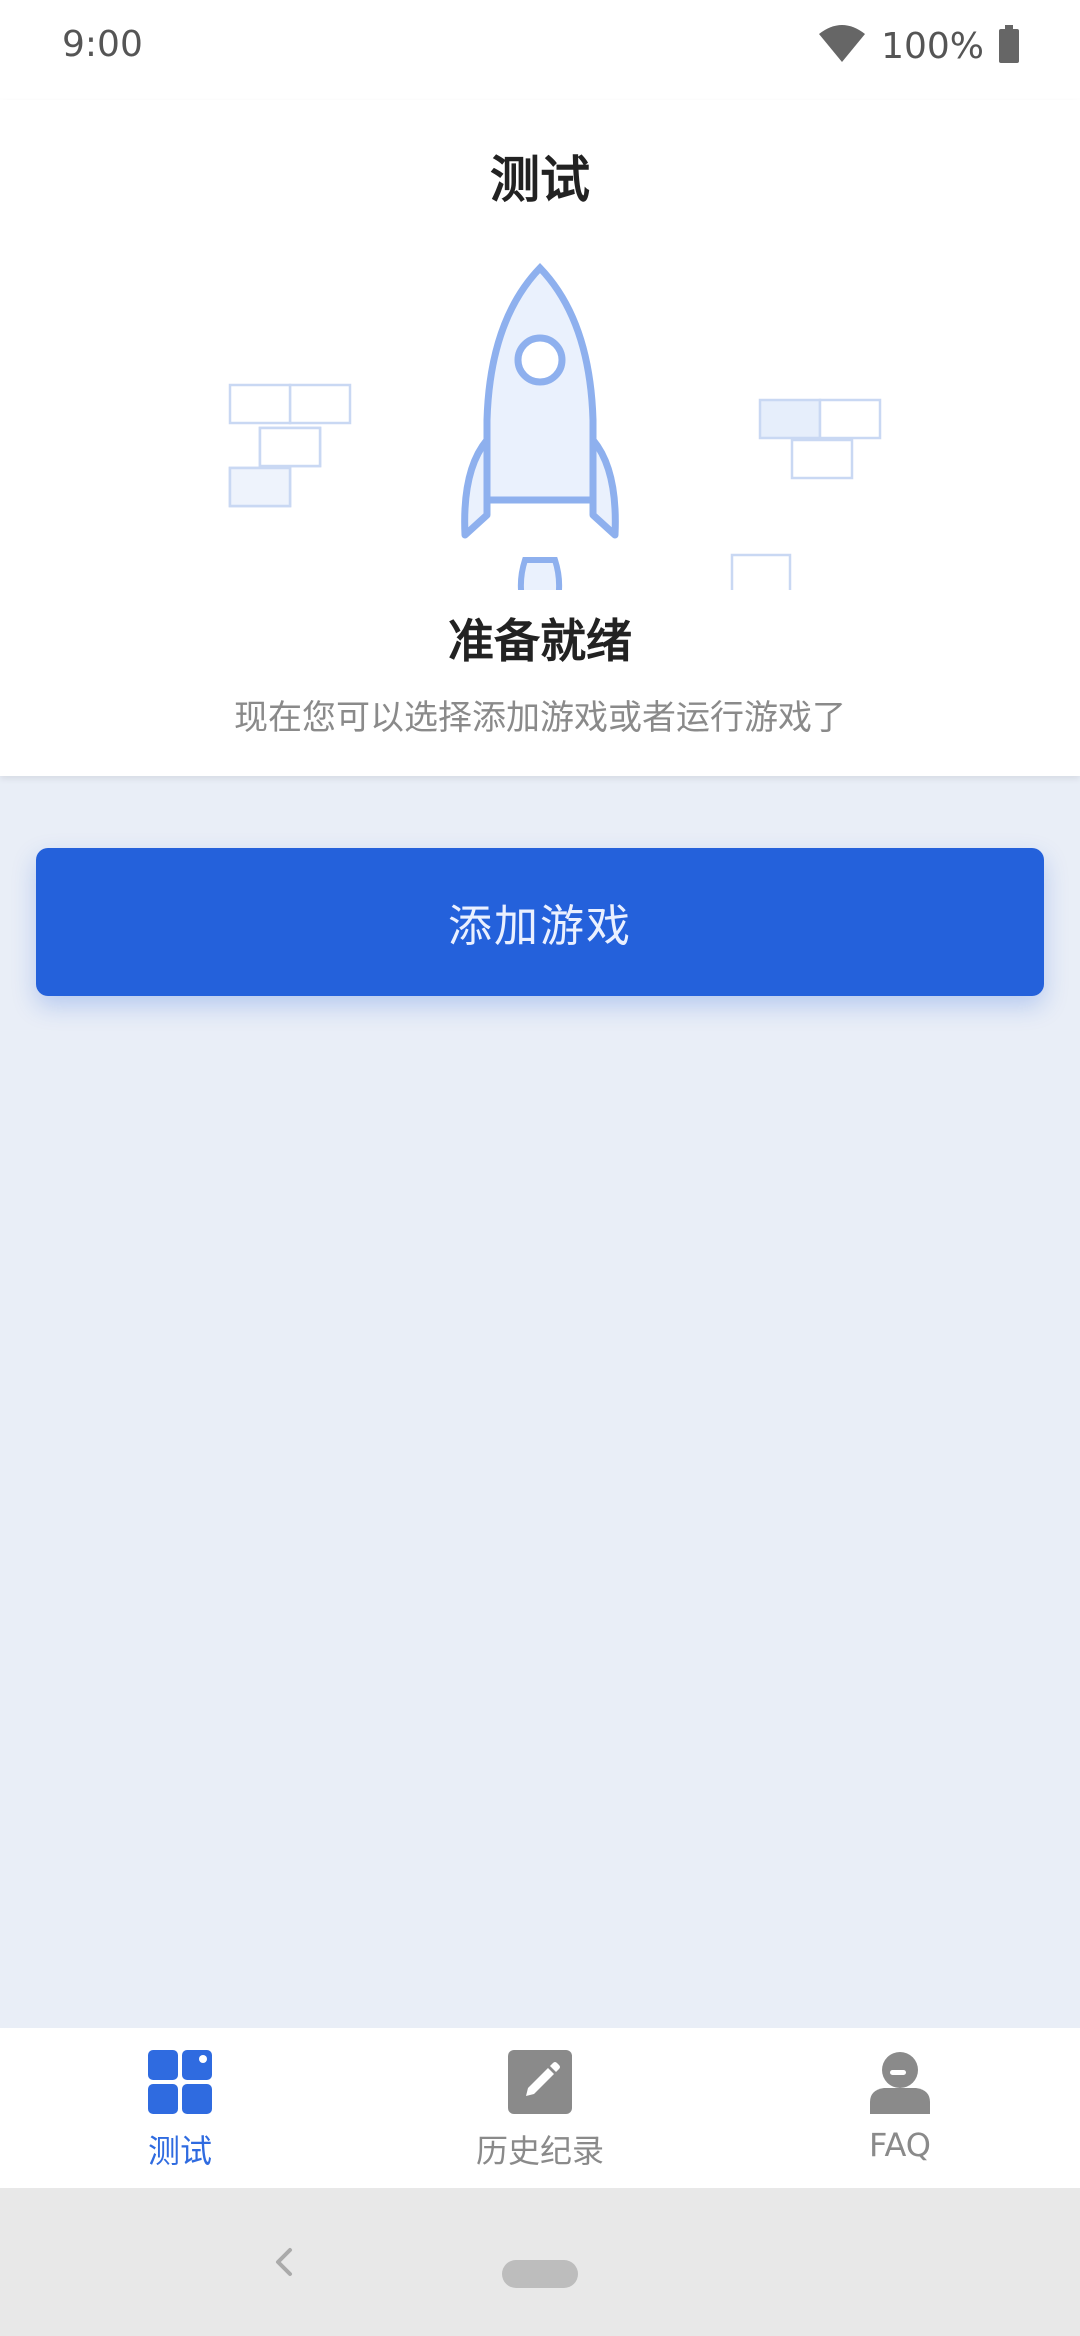 The width and height of the screenshot is (1080, 2336). I want to click on home-pill, so click(540, 2274).